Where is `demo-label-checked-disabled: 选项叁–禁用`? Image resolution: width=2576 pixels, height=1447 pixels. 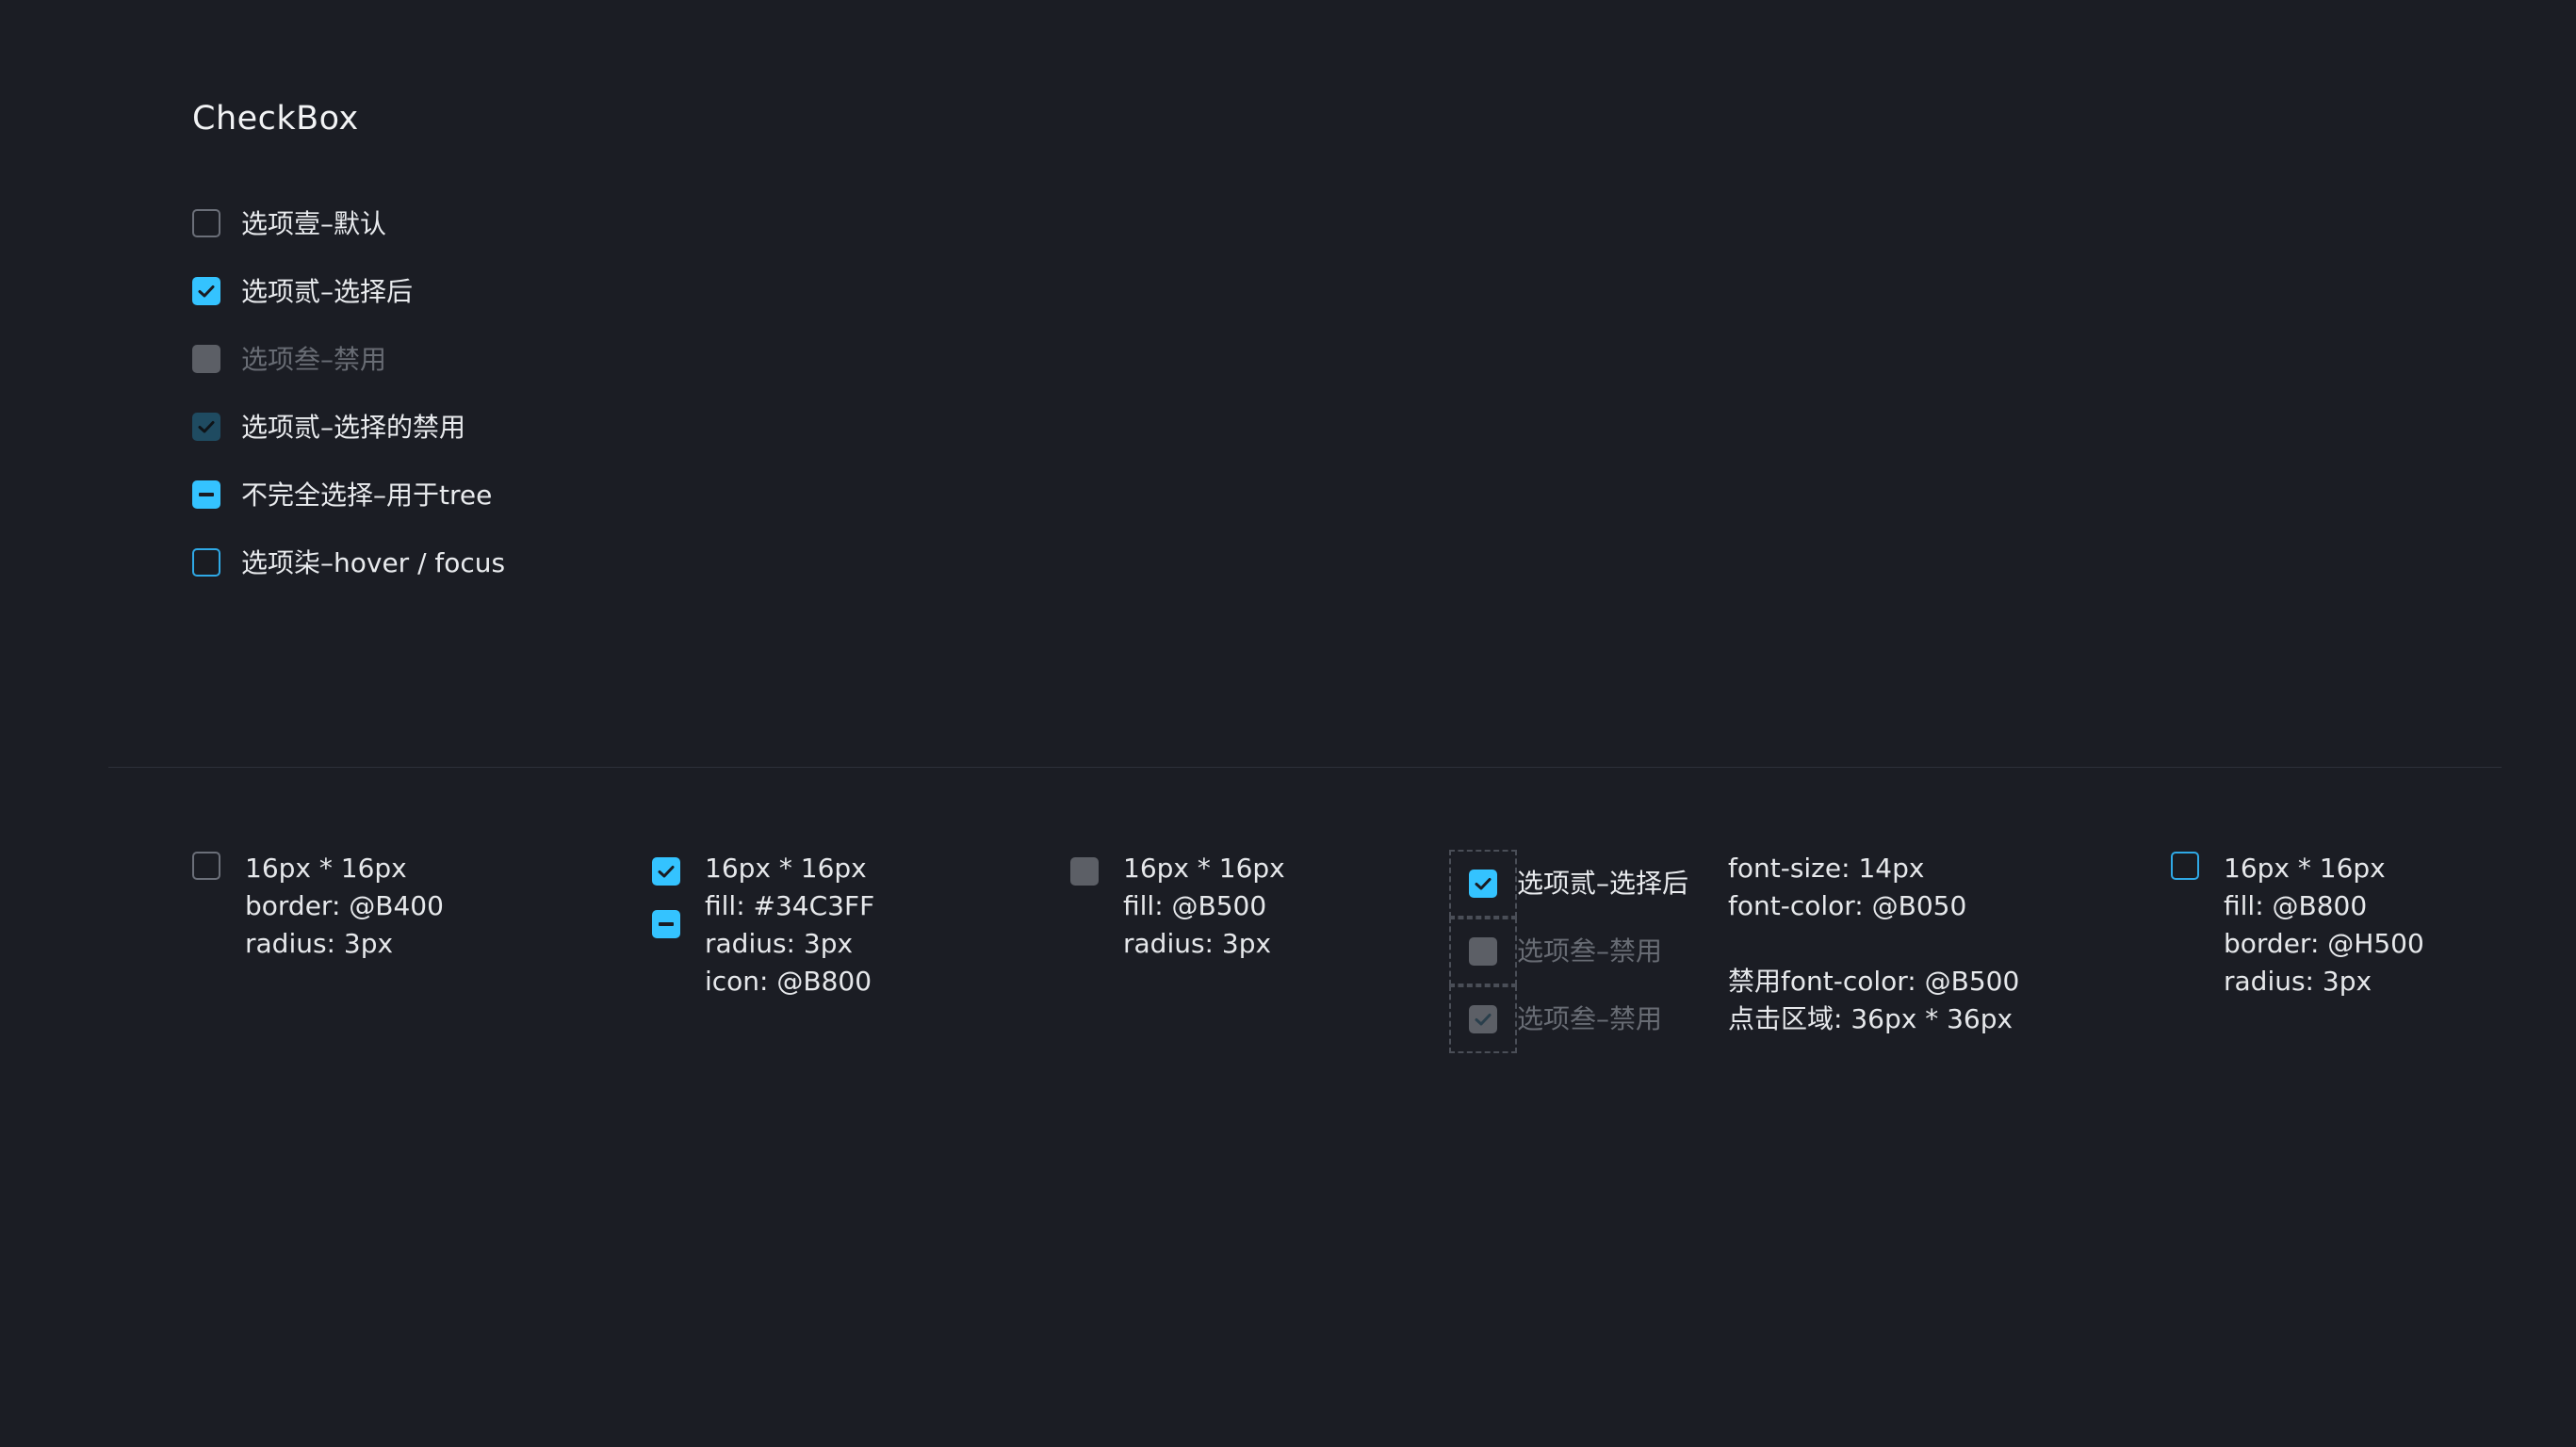
demo-label-checked-disabled: 选项叁–禁用 is located at coordinates (1590, 1018).